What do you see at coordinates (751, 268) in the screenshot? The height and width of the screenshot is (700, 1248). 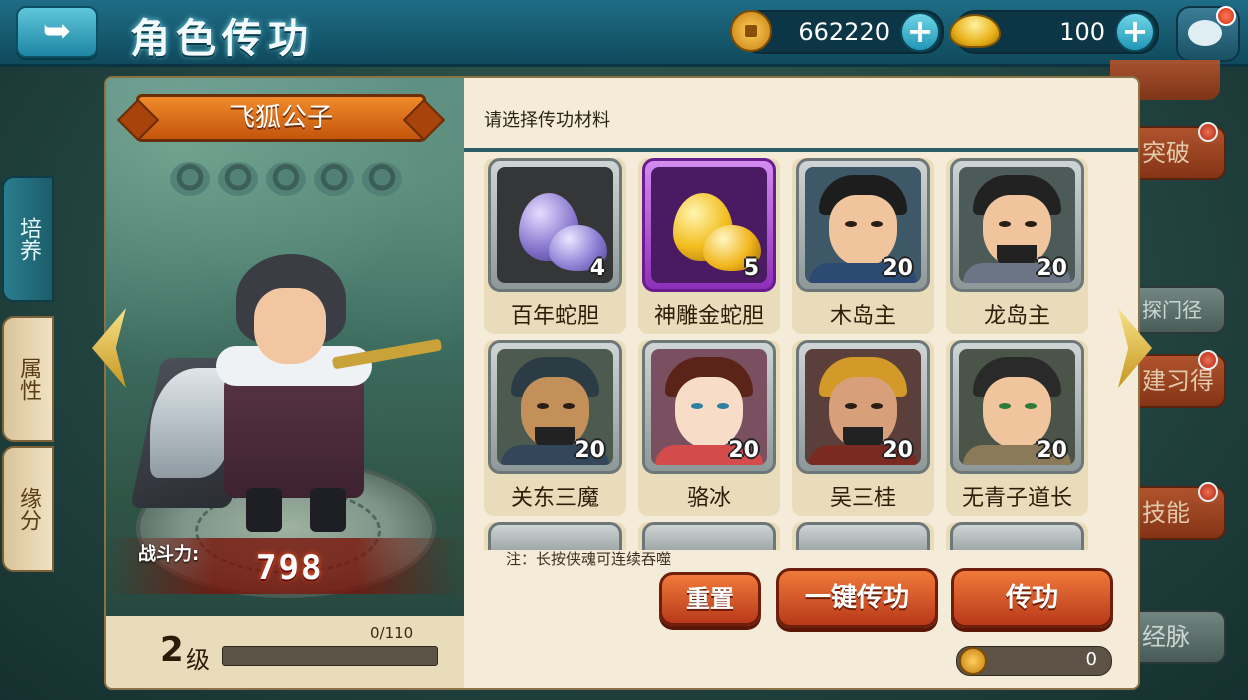 I see `material-count: 5` at bounding box center [751, 268].